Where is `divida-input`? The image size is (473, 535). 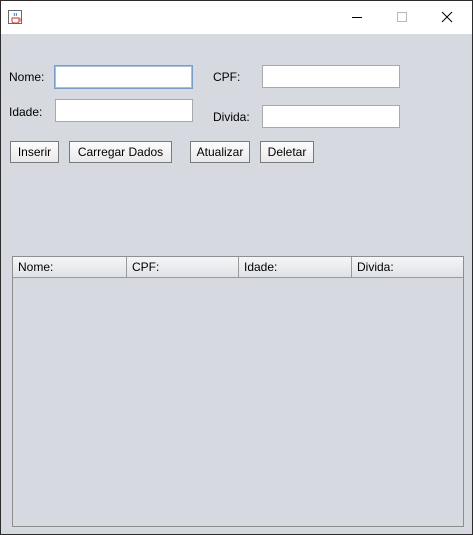
divida-input is located at coordinates (331, 116).